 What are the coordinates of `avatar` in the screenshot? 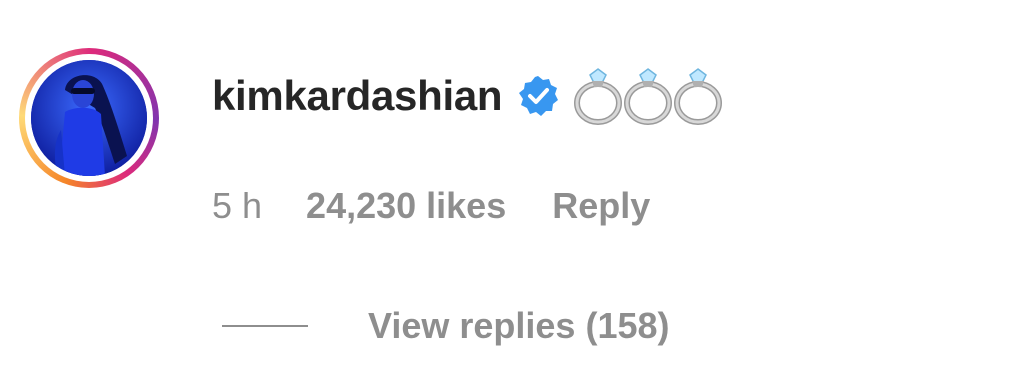 It's located at (89, 118).